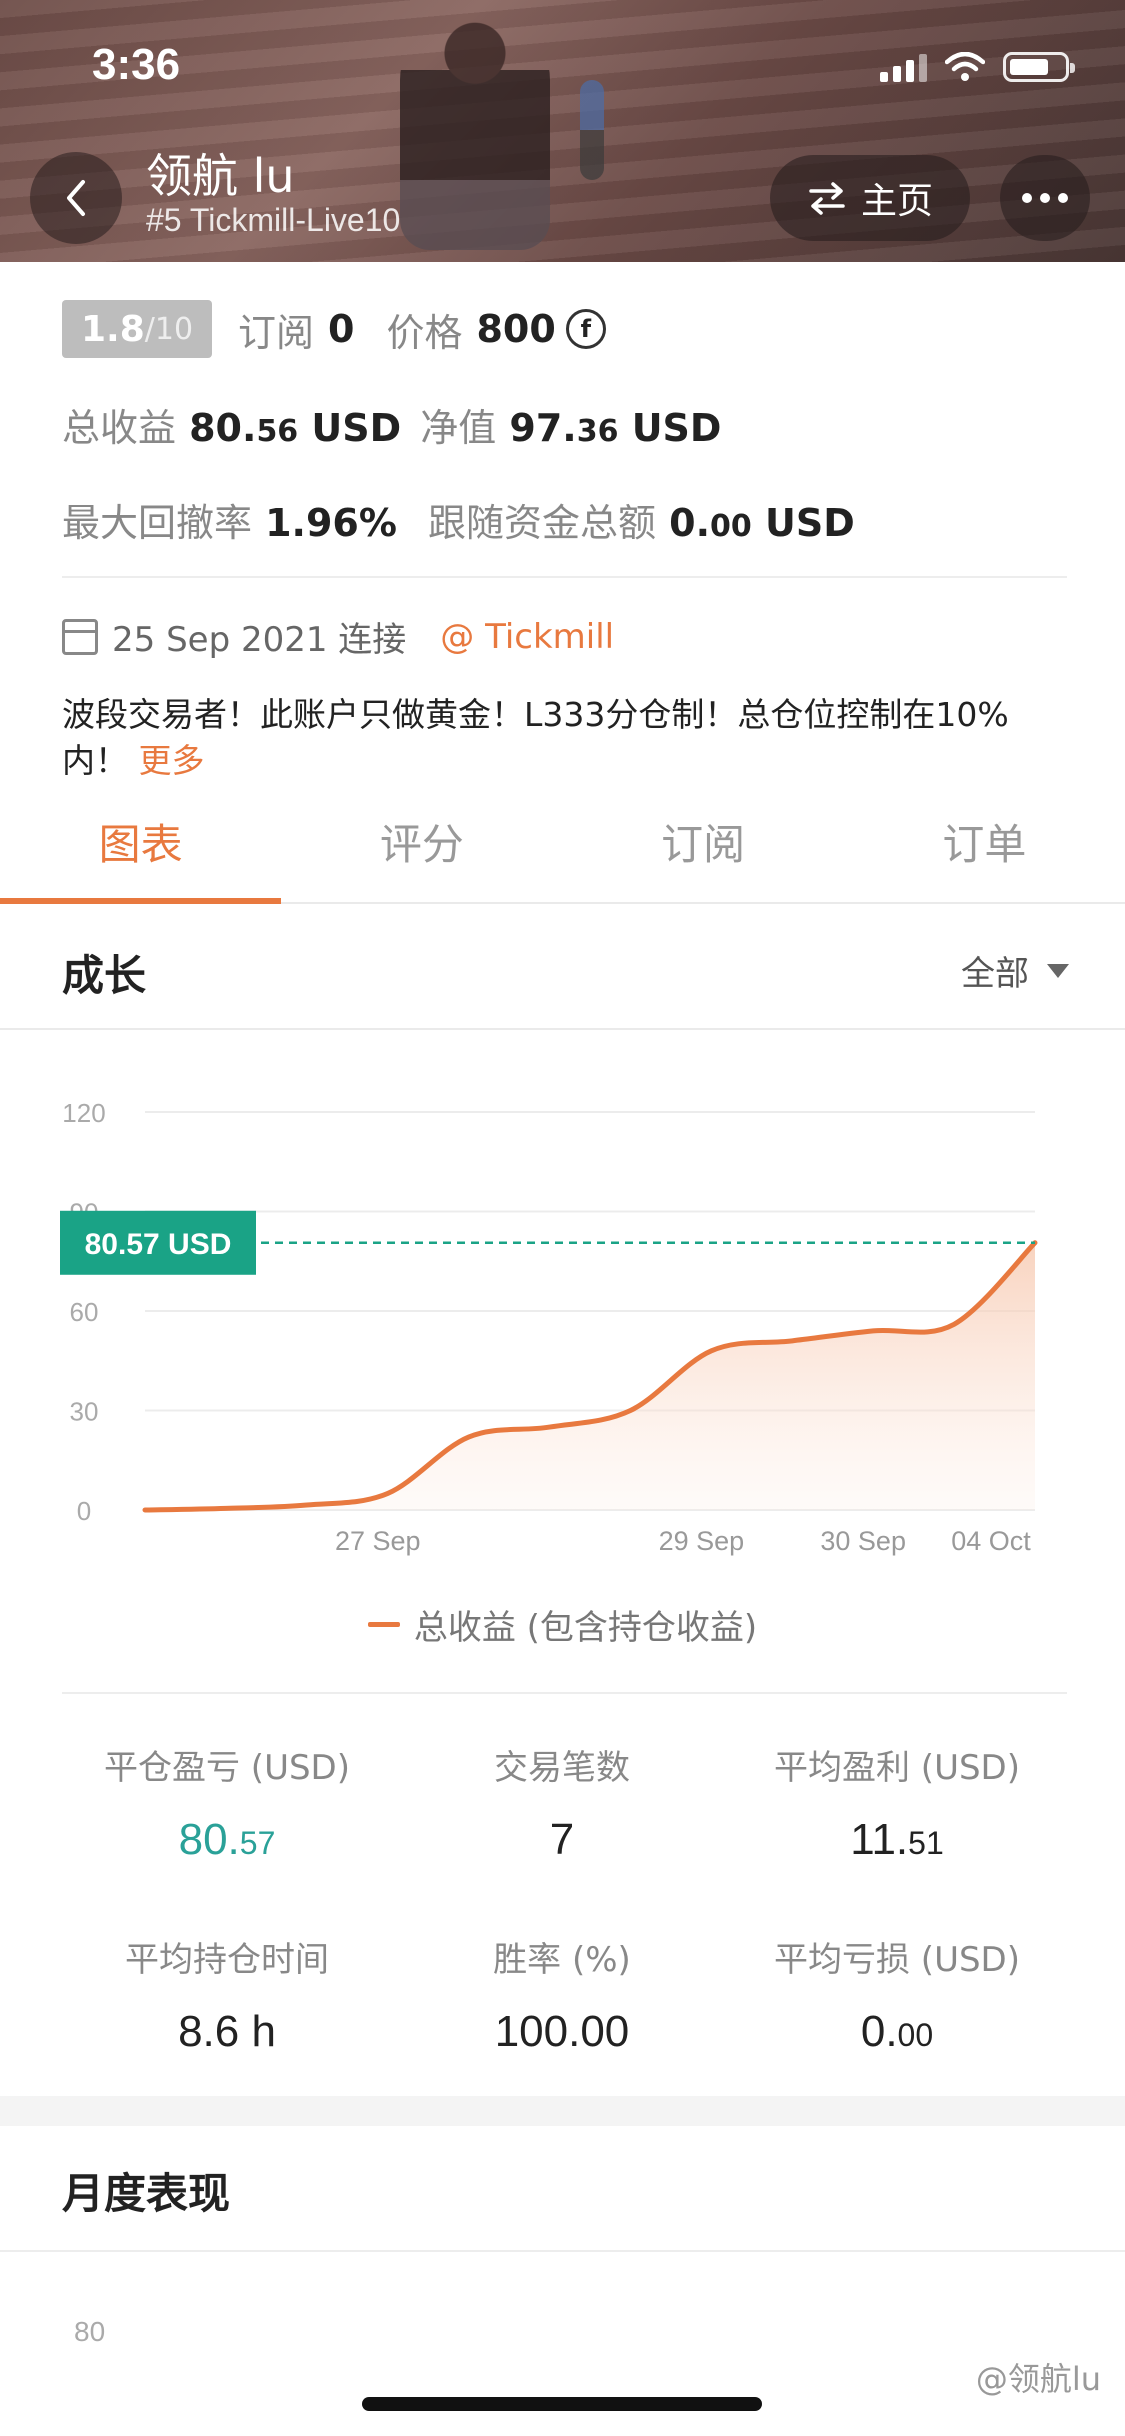 The width and height of the screenshot is (1125, 2436). Describe the element at coordinates (827, 198) in the screenshot. I see `swap-icon` at that location.